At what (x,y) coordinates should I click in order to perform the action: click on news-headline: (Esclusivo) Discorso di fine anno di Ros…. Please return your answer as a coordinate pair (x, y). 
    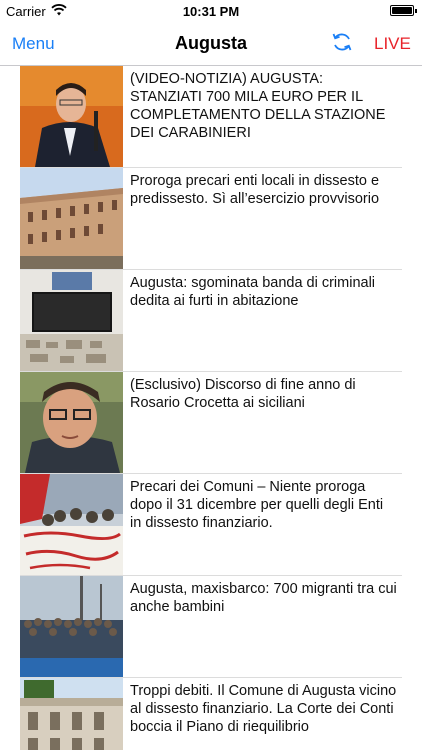
    Looking at the image, I should click on (243, 394).